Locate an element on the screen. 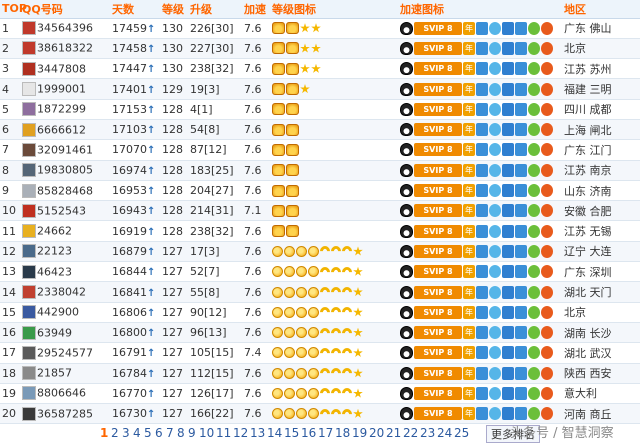 The image size is (640, 443). qq-number: 5152543 is located at coordinates (61, 210).